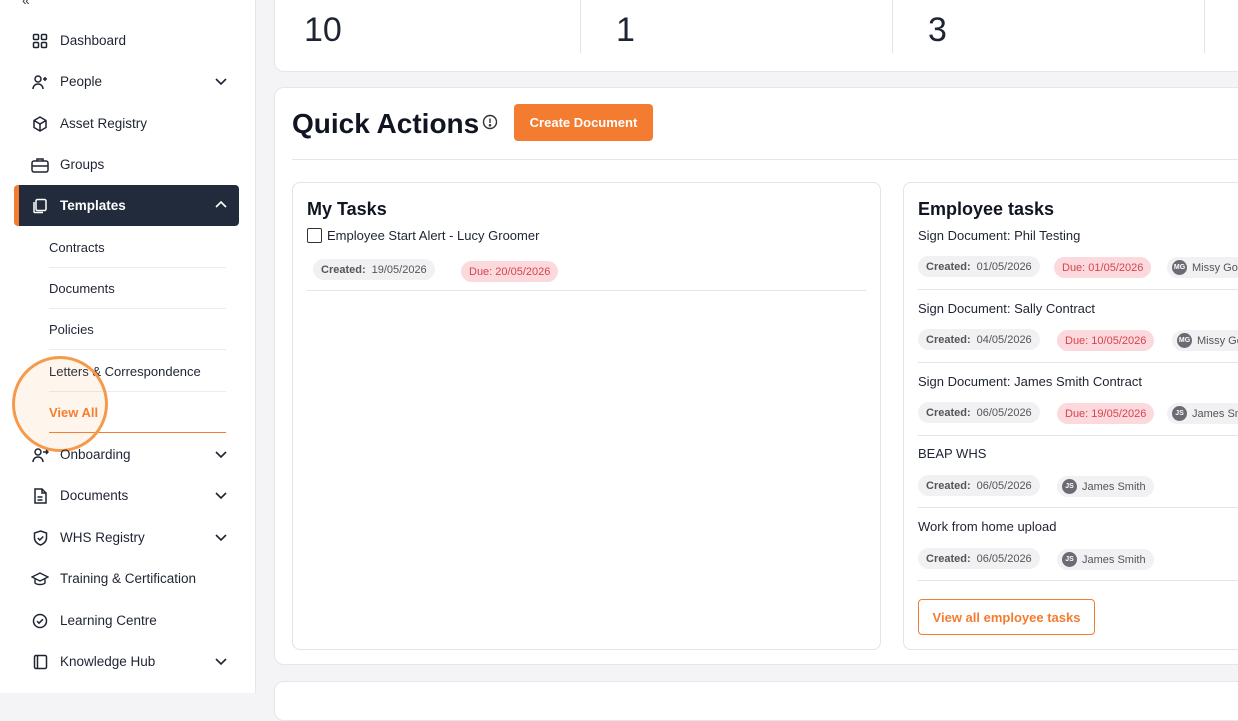  I want to click on employee-tasks-title: Employee tasks, so click(986, 209).